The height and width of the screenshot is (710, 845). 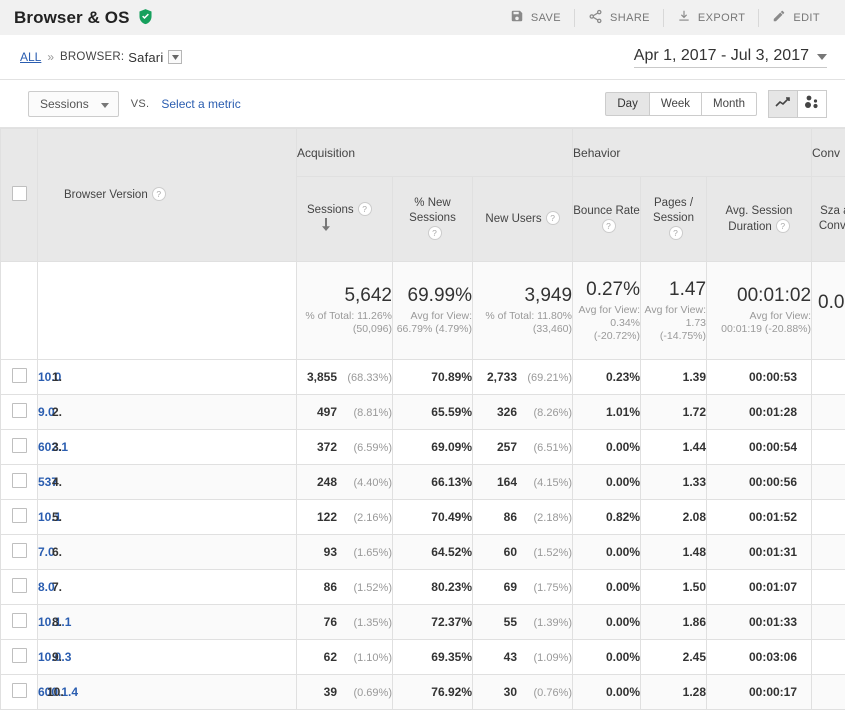 I want to click on row-dimension-cell: 9.10.0.3, so click(x=167, y=657).